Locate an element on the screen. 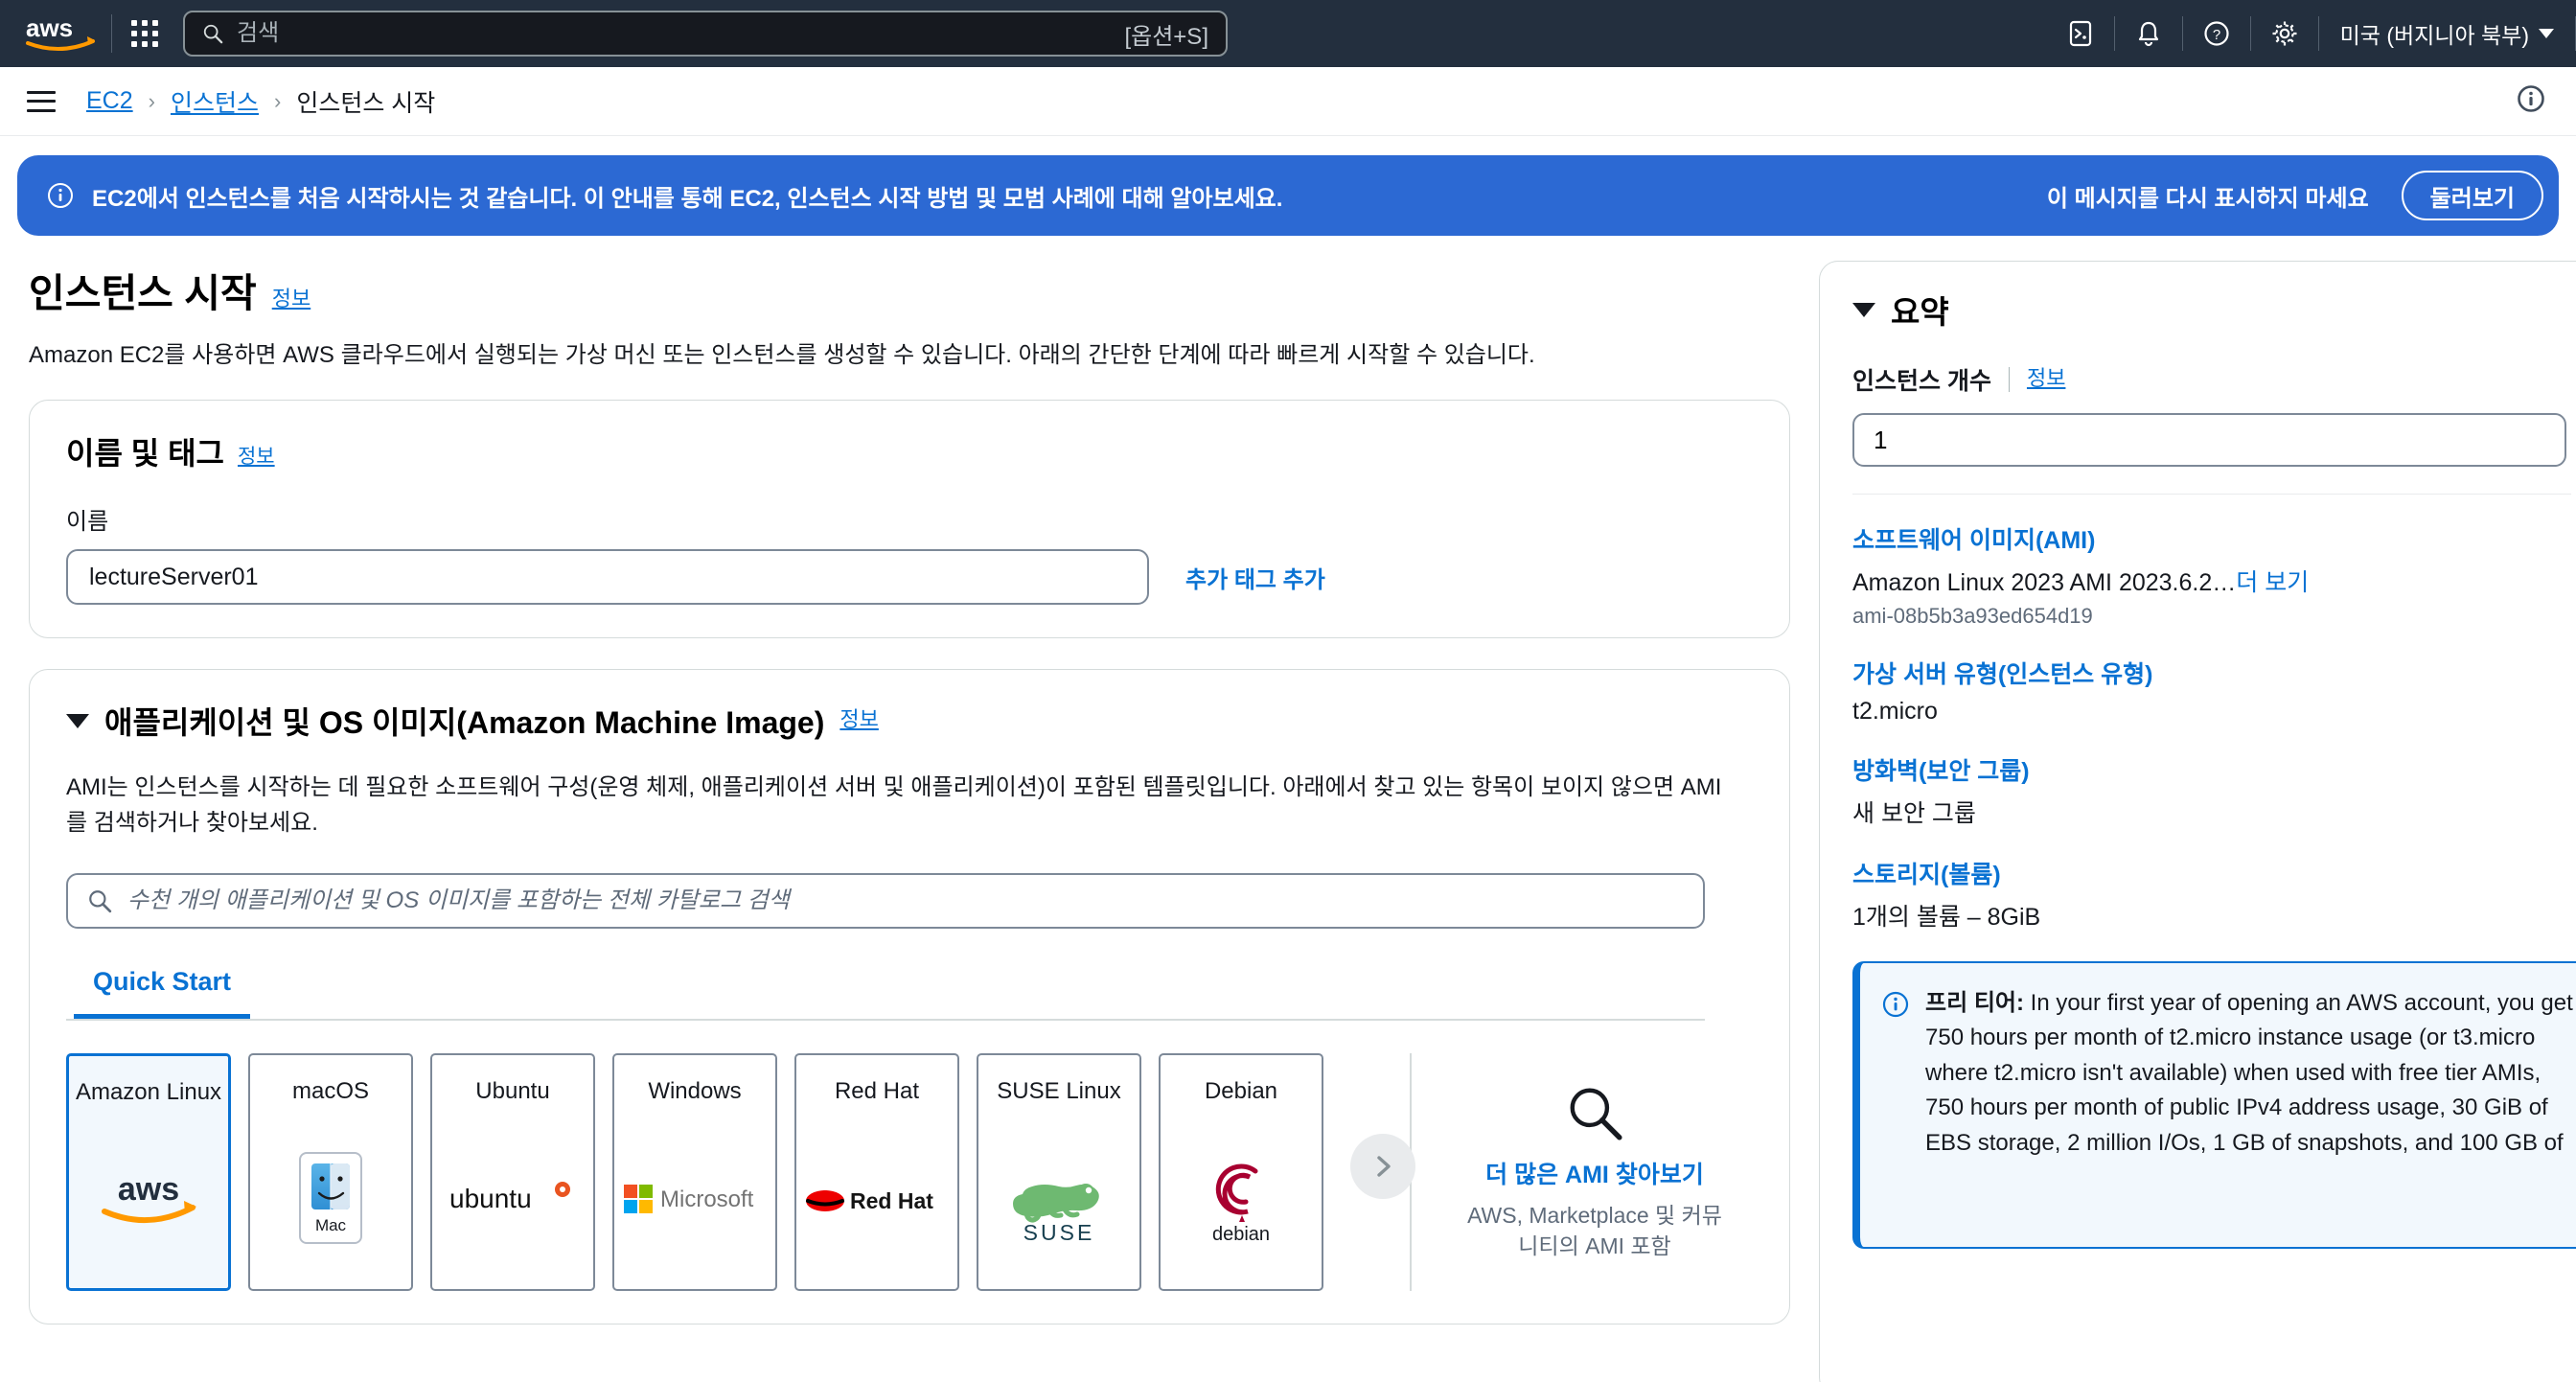 Image resolution: width=2576 pixels, height=1382 pixels. name-and-tags-heading-text: 이름 및 태그 is located at coordinates (145, 453).